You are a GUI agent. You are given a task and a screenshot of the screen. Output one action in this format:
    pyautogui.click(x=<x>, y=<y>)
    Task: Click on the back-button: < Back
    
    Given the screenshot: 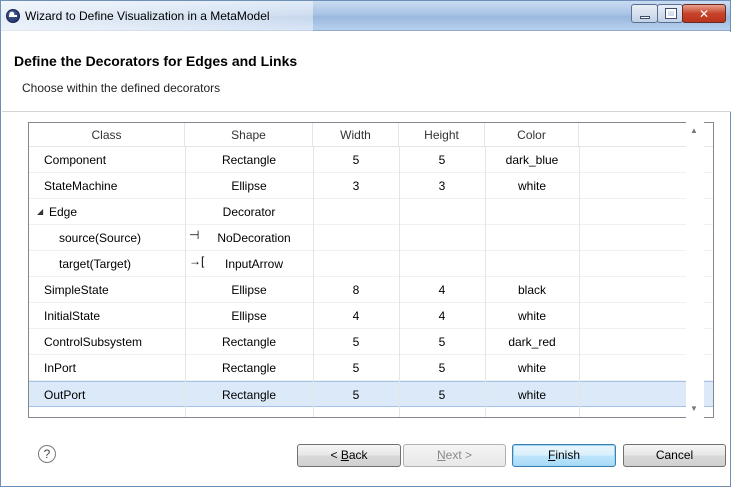 What is the action you would take?
    pyautogui.click(x=349, y=455)
    